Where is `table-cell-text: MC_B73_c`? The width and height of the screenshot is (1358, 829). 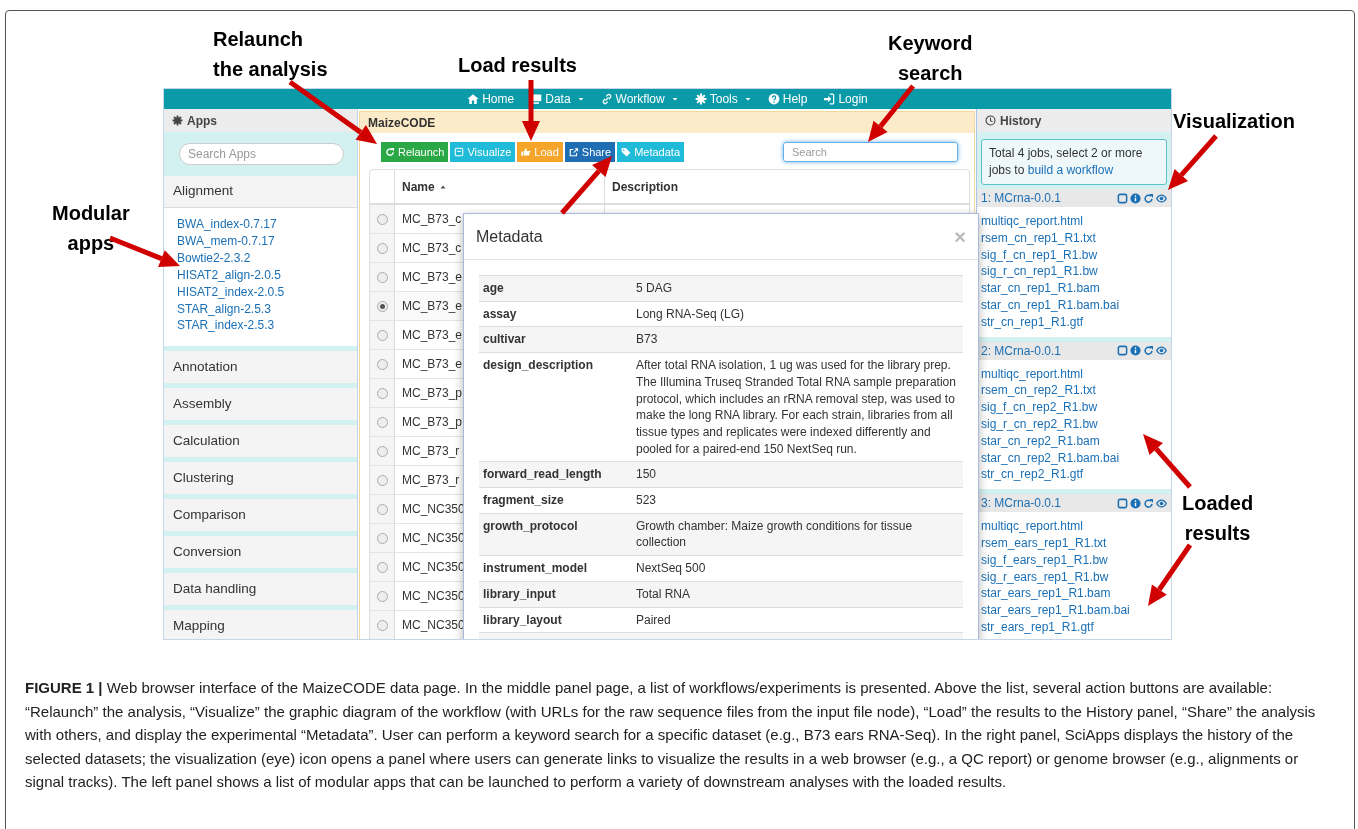 table-cell-text: MC_B73_c is located at coordinates (432, 219).